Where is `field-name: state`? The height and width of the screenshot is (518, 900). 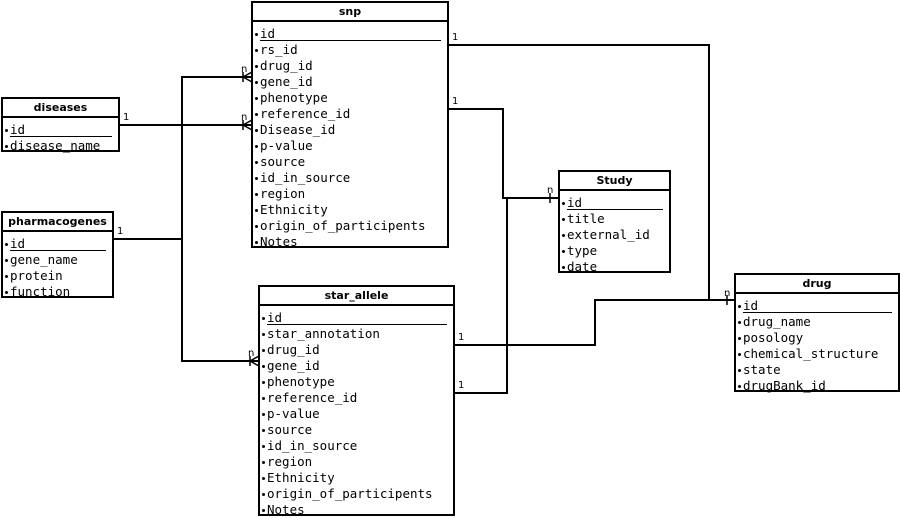
field-name: state is located at coordinates (762, 369).